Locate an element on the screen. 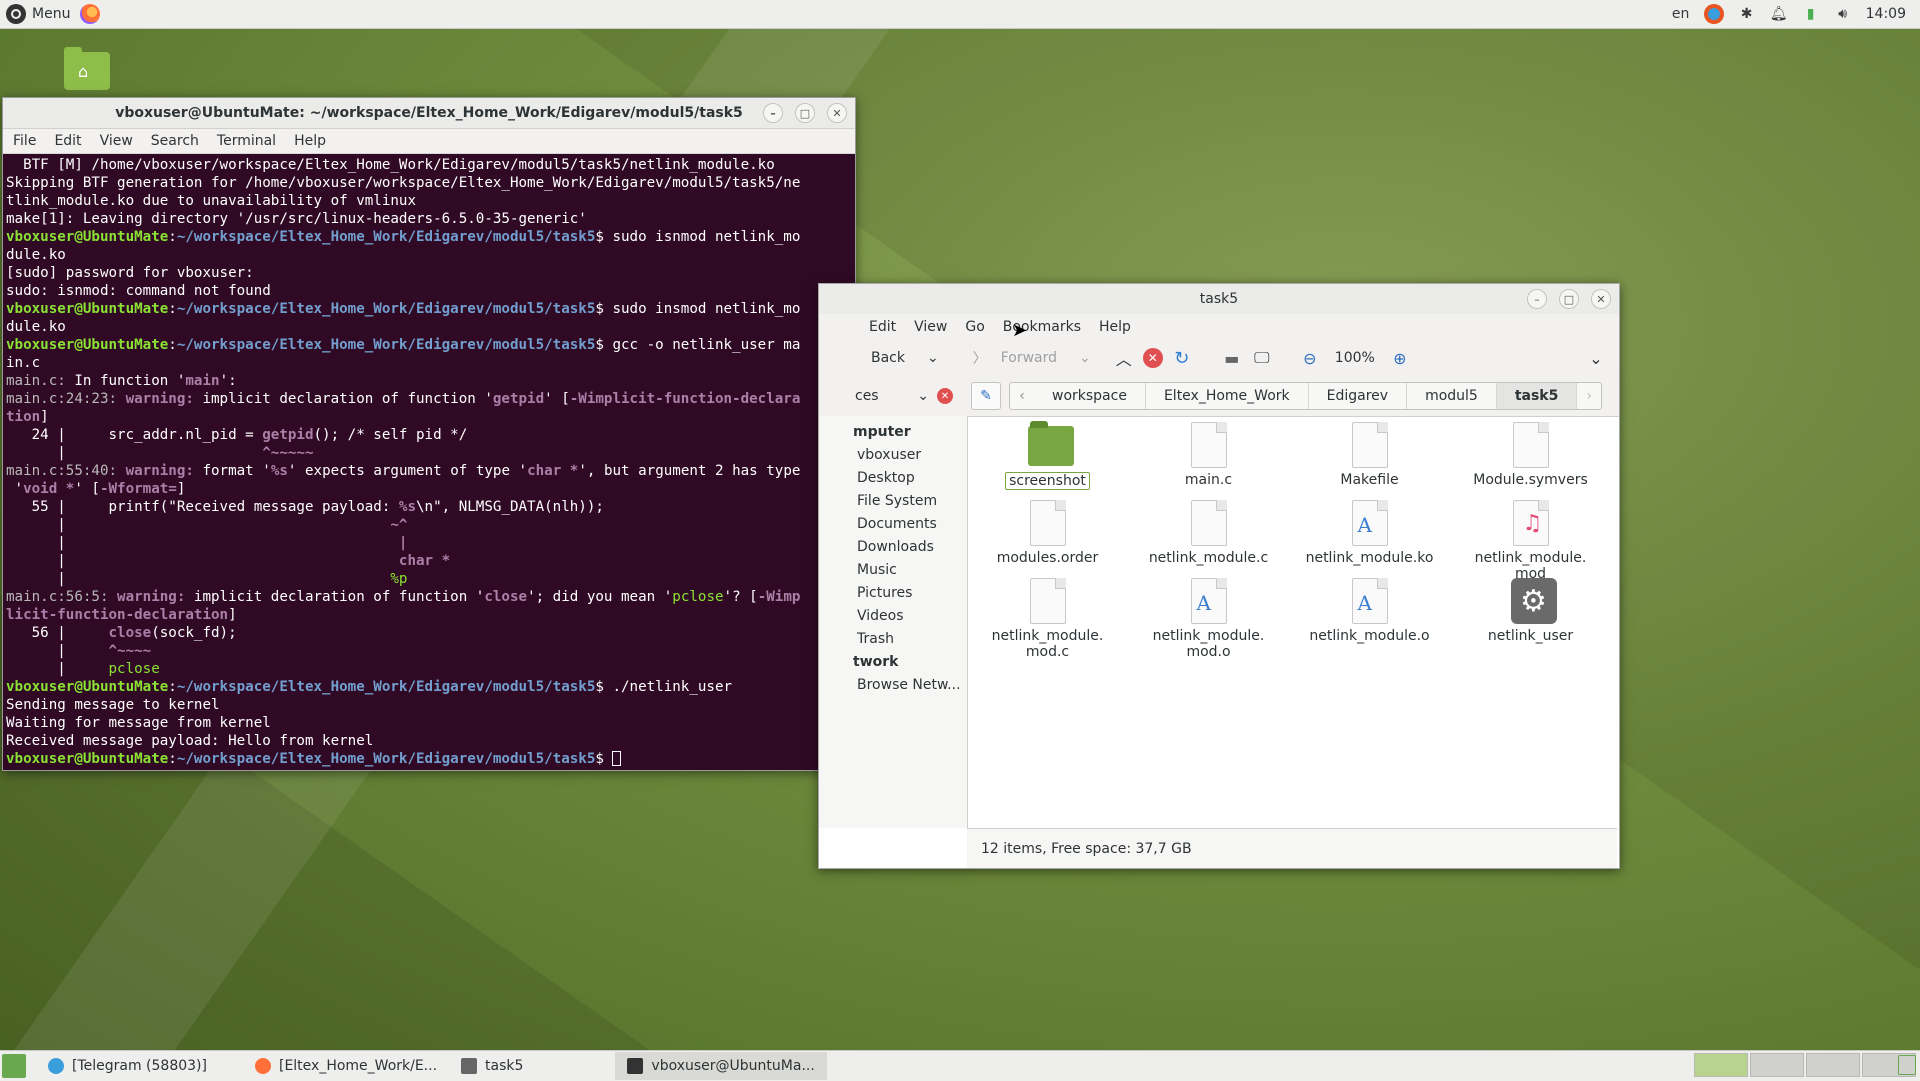 This screenshot has height=1081, width=1920. breadcrumb-workspace: workspace is located at coordinates (1090, 396).